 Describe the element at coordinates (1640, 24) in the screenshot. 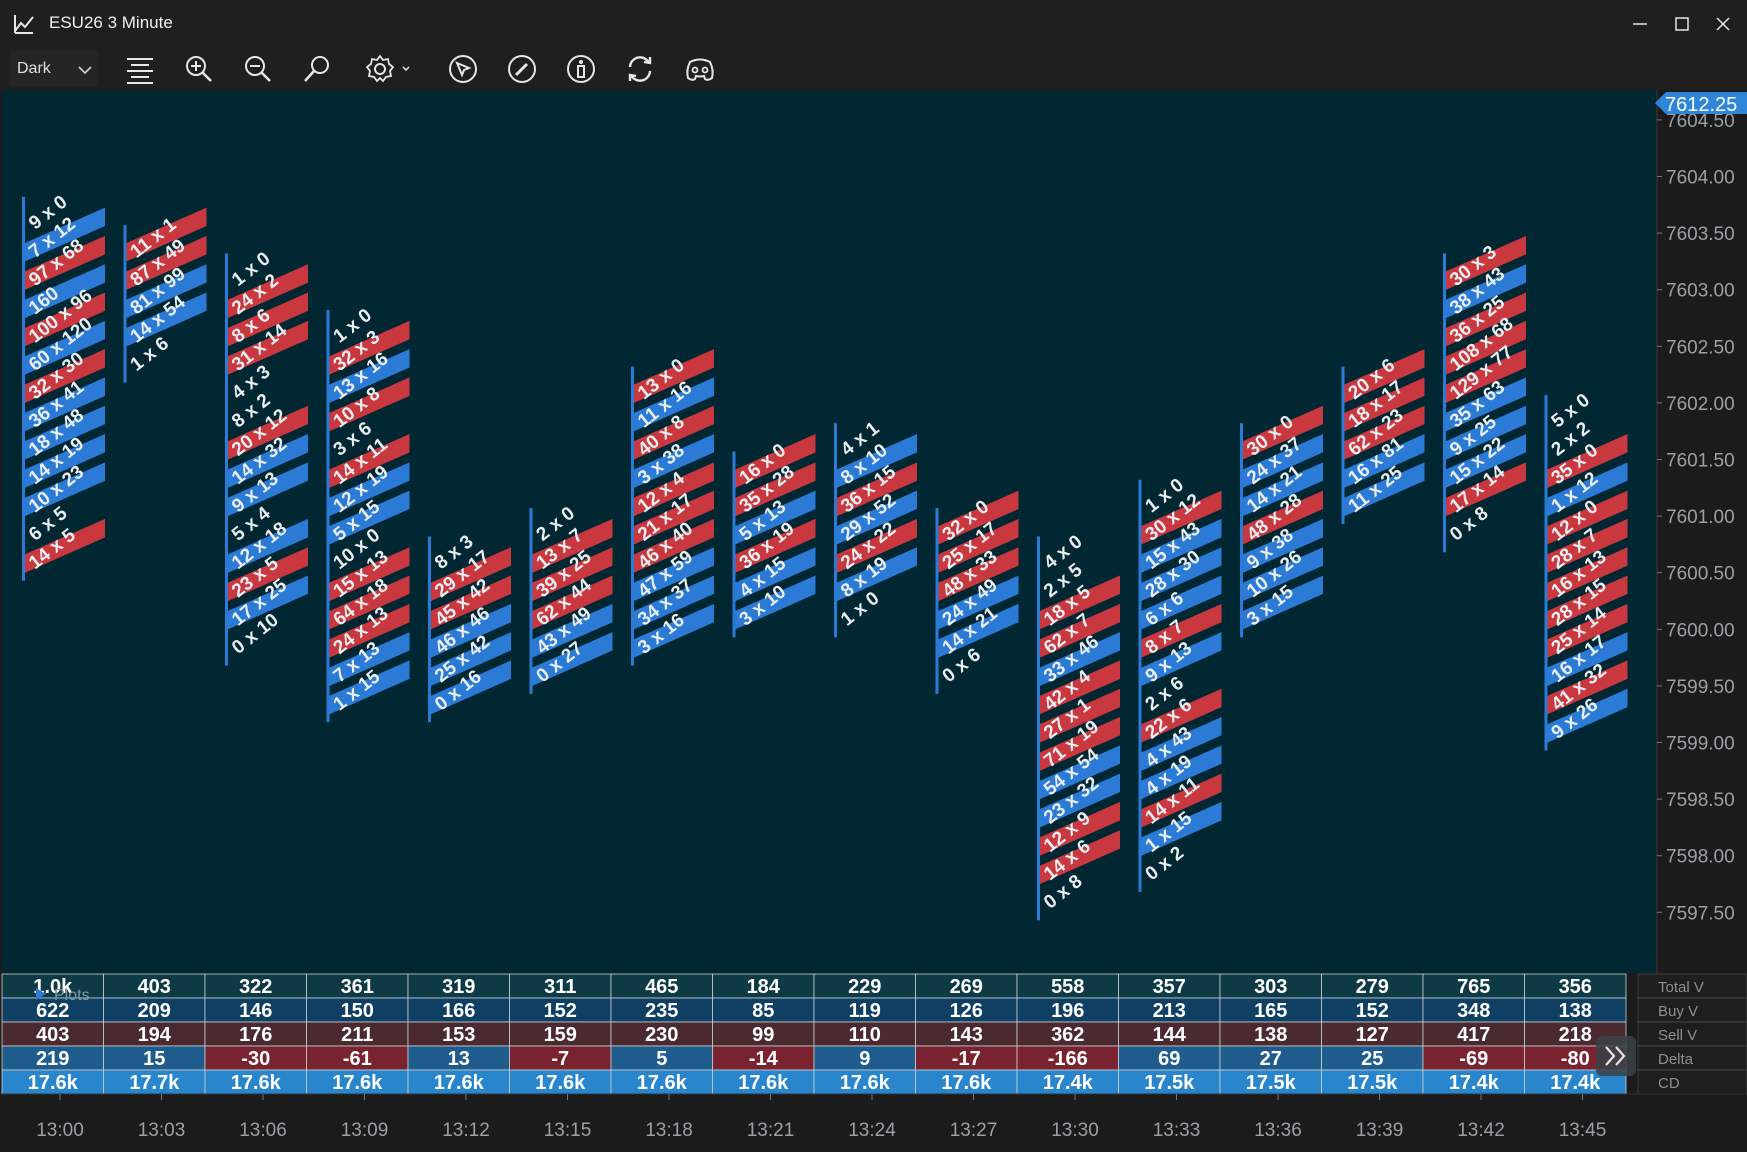

I see `minimize-button` at that location.